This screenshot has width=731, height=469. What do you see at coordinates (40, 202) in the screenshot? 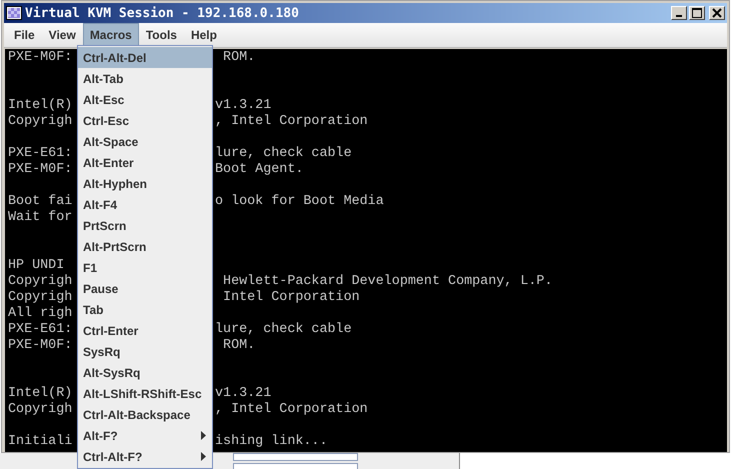
I see `console-text: Boot fai` at bounding box center [40, 202].